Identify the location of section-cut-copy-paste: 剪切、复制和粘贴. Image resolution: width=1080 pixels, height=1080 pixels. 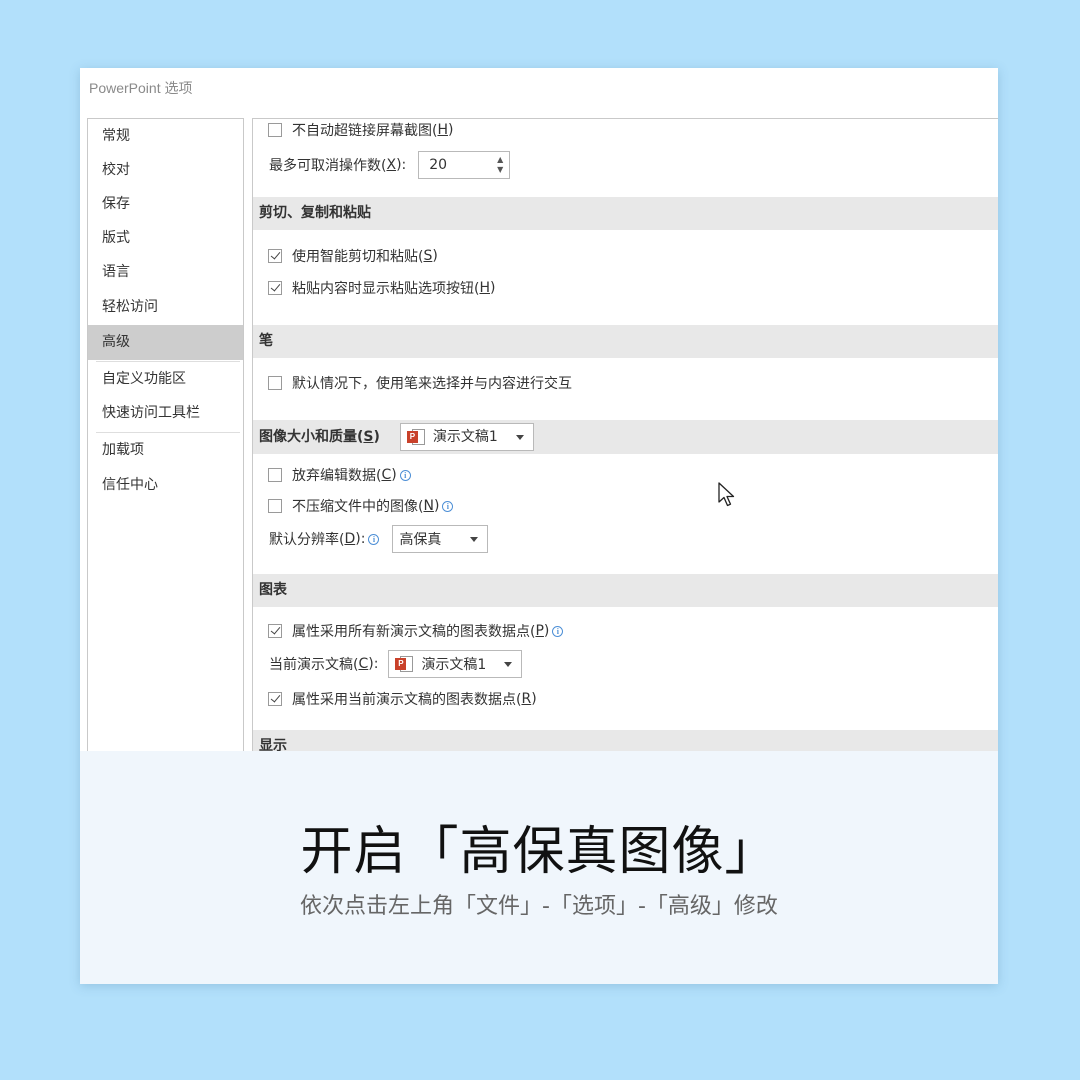
(625, 213).